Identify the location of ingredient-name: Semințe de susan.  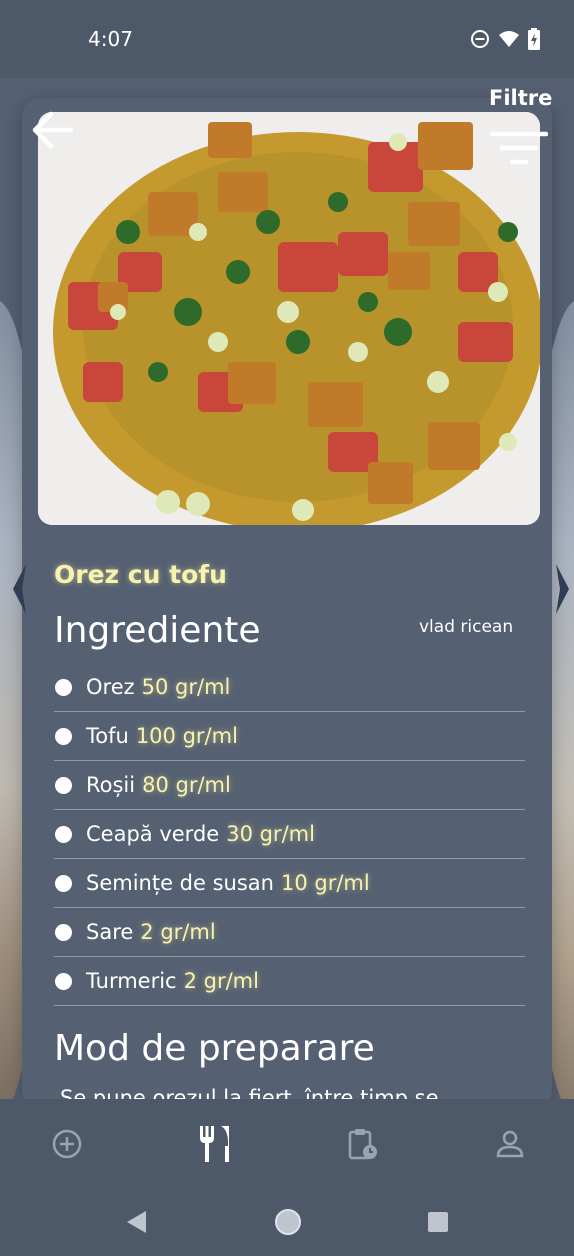
(180, 883).